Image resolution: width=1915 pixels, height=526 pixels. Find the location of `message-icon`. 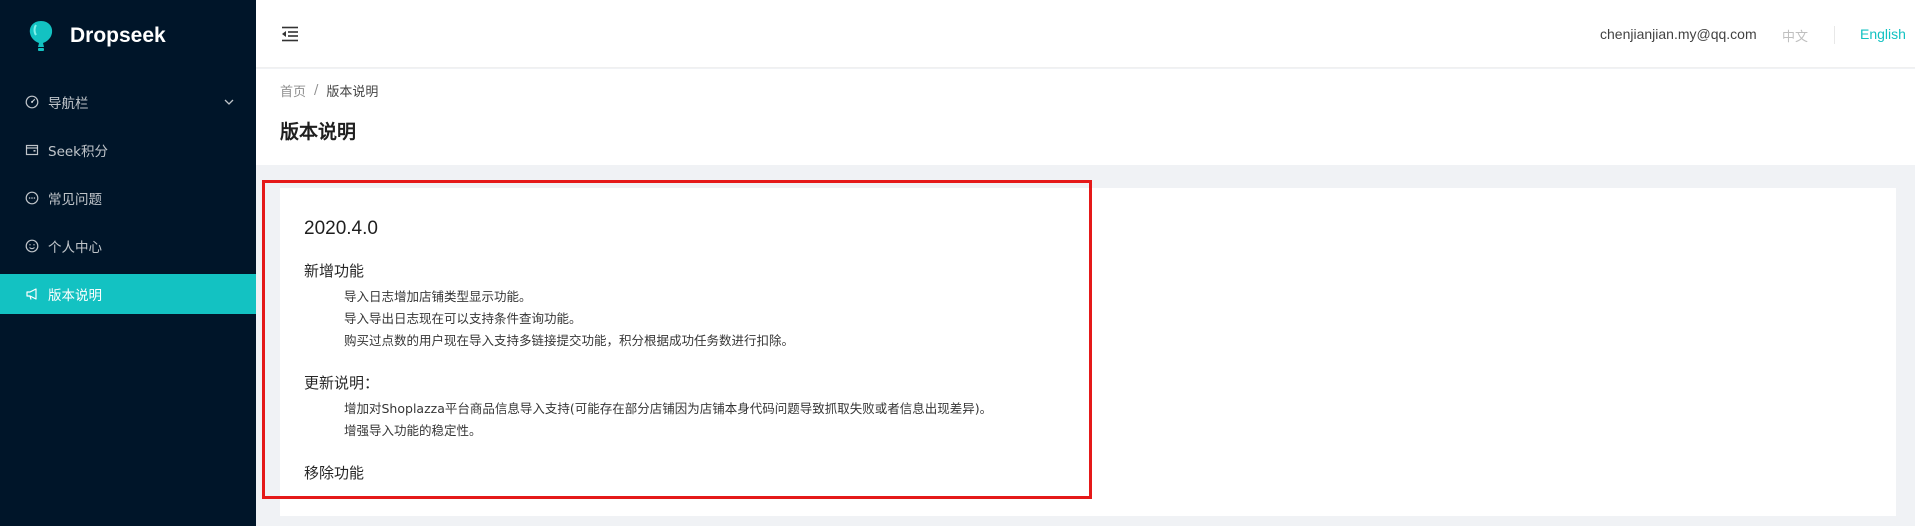

message-icon is located at coordinates (32, 198).